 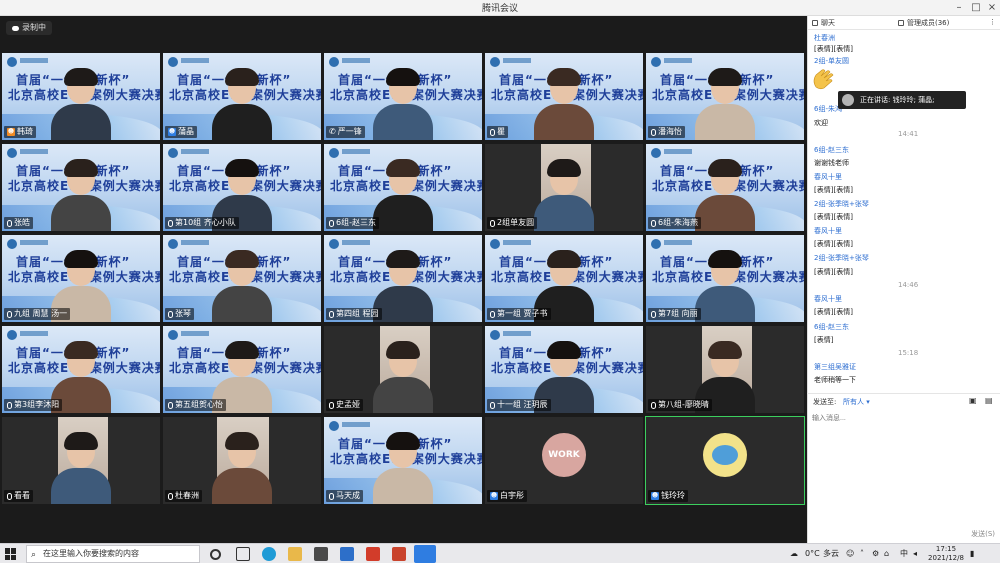 I want to click on participant-tile: 首届“一创·创新杯”北京高校ESG案例大赛决赛瞿, so click(x=564, y=96).